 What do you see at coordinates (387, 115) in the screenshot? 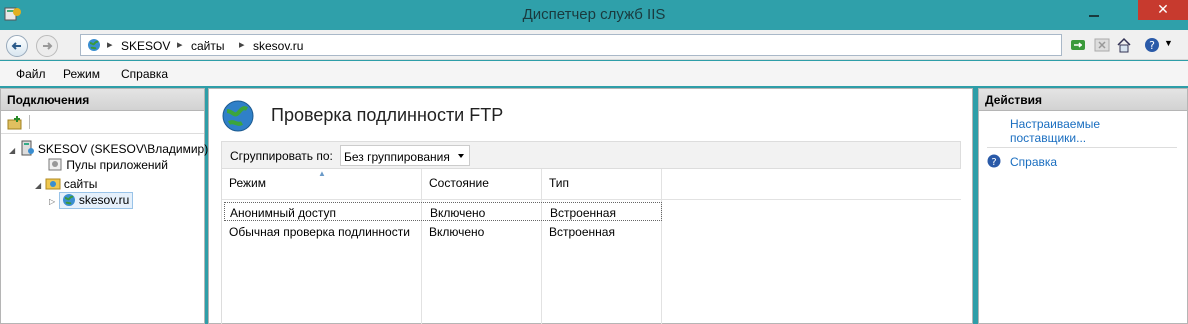
I see `page-title: Проверка подлинности FTP` at bounding box center [387, 115].